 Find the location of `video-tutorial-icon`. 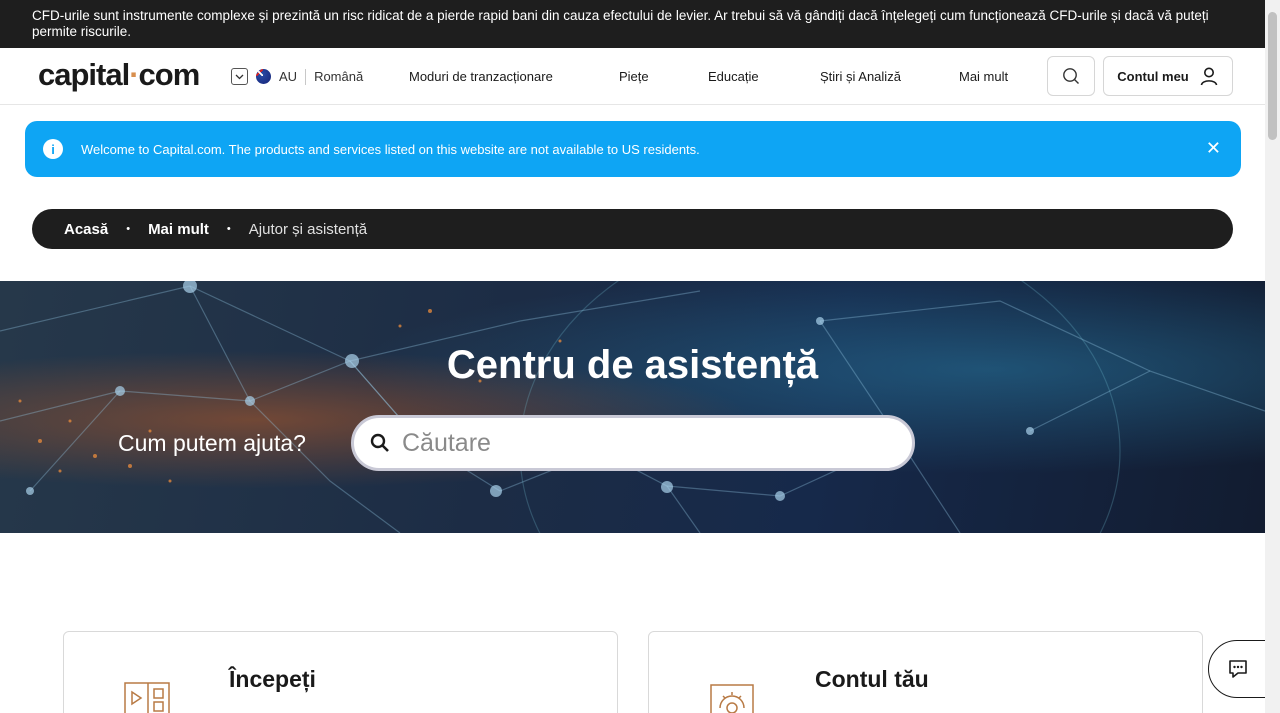

video-tutorial-icon is located at coordinates (147, 697).